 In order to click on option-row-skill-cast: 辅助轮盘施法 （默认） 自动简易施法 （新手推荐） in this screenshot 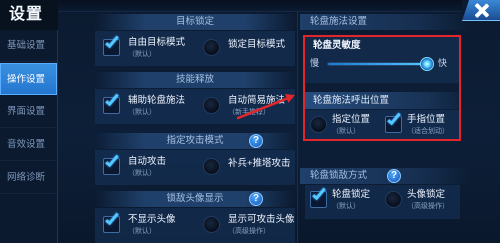, I will do `click(195, 106)`.